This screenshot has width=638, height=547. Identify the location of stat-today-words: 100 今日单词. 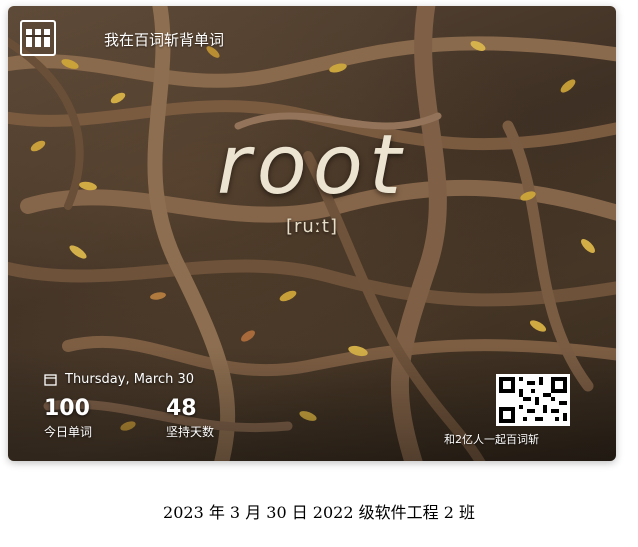
(68, 418).